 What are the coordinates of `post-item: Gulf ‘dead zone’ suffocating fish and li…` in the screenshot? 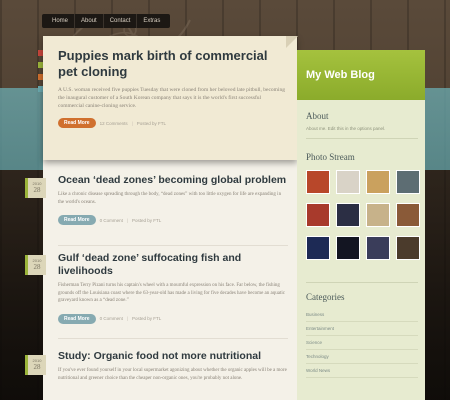 It's located at (173, 288).